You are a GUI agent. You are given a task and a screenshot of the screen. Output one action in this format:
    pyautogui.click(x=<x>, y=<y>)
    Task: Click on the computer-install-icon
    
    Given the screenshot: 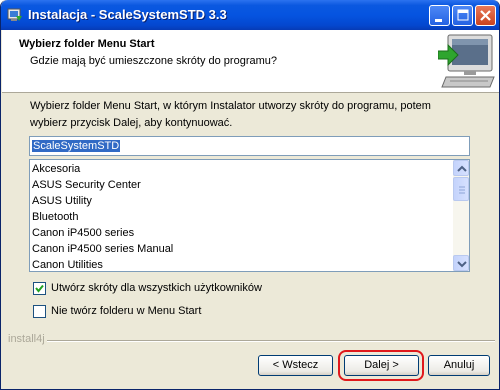 What is the action you would take?
    pyautogui.click(x=466, y=61)
    